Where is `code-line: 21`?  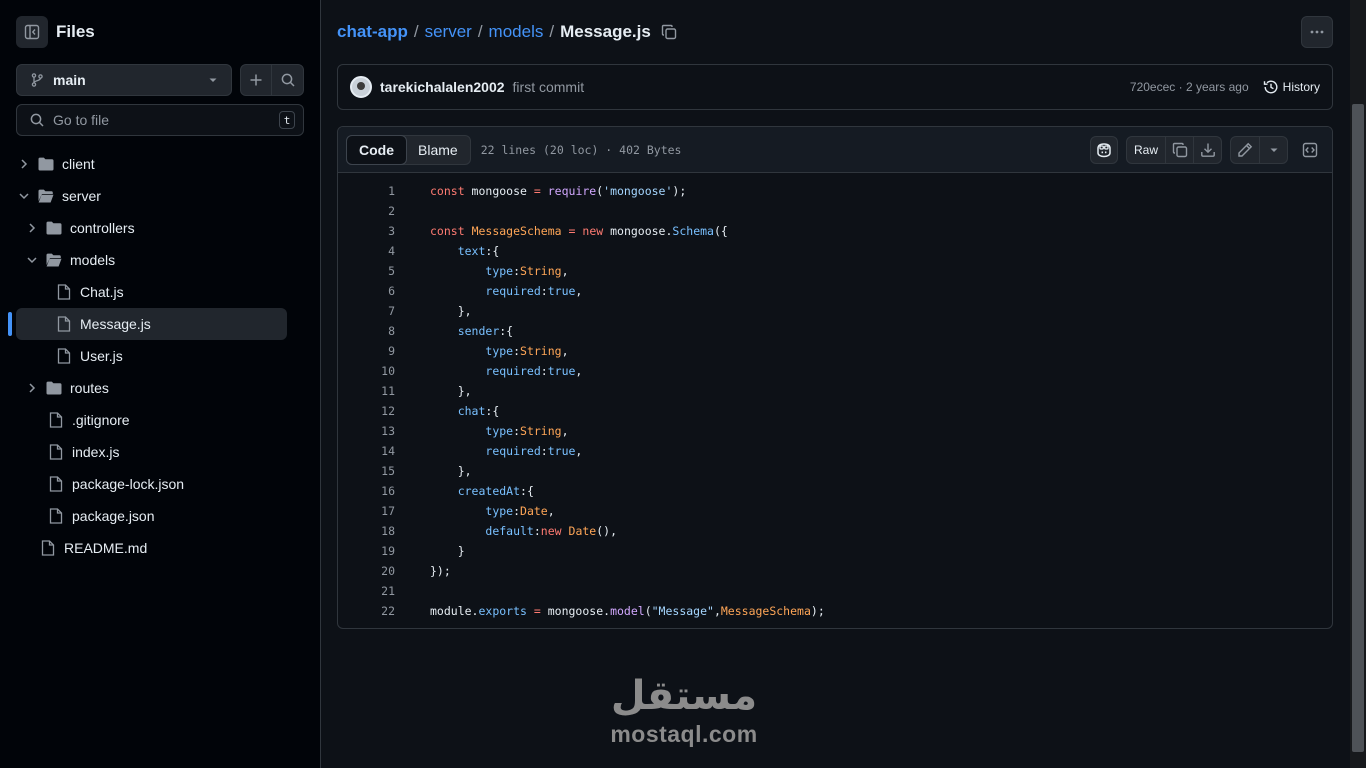 code-line: 21 is located at coordinates (835, 591).